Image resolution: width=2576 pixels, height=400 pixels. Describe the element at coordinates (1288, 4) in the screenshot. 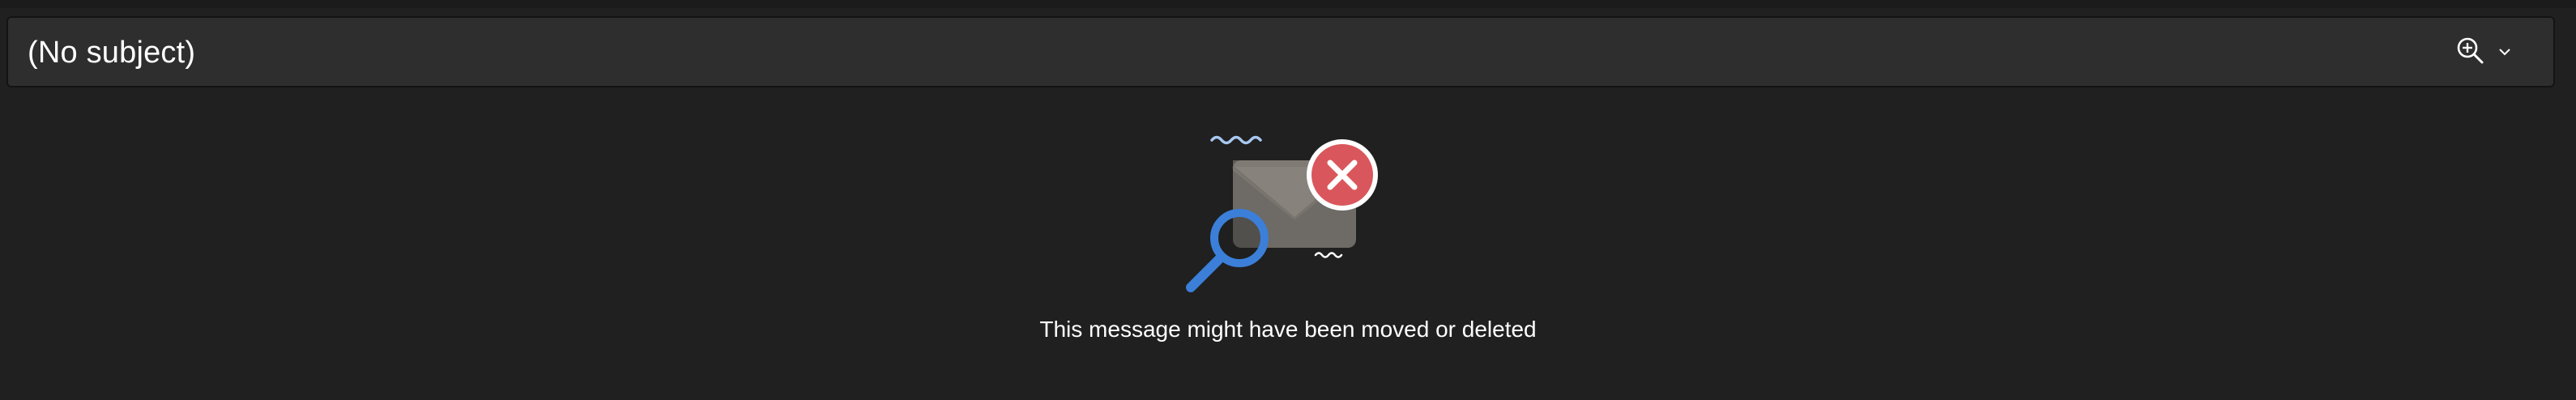

I see `top-strip` at that location.